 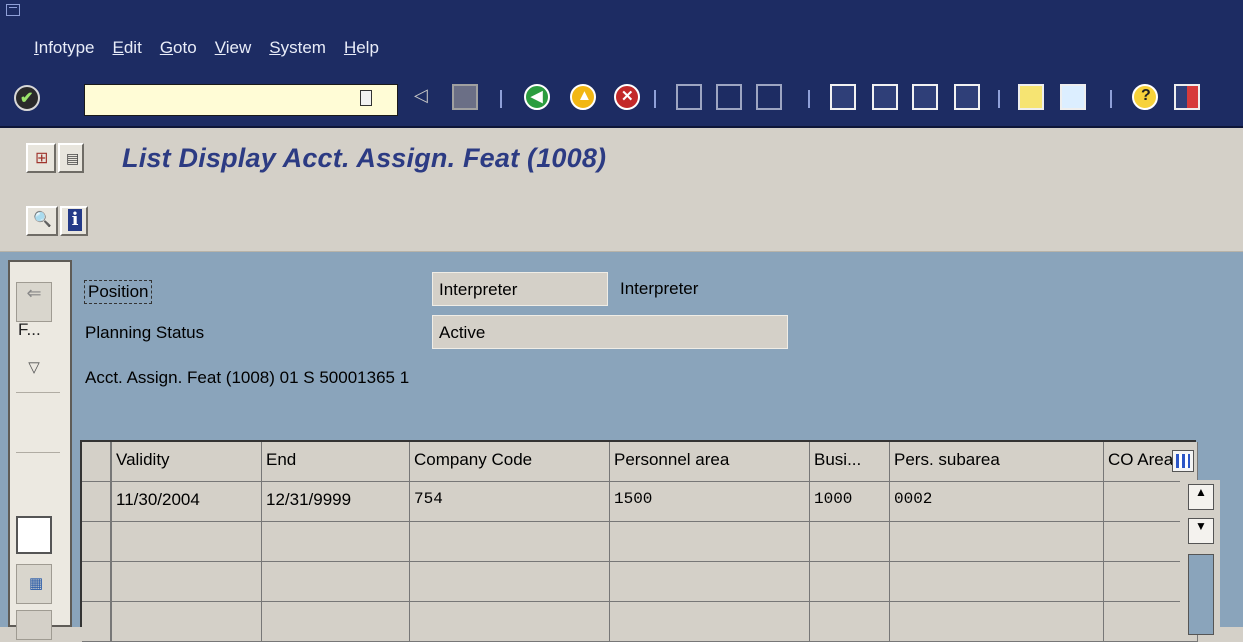 I want to click on nav-bottom-icon, so click(x=34, y=625).